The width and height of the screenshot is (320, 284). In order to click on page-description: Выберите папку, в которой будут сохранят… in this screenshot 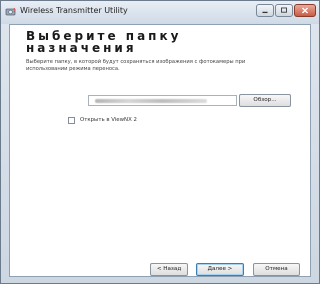, I will do `click(136, 65)`.